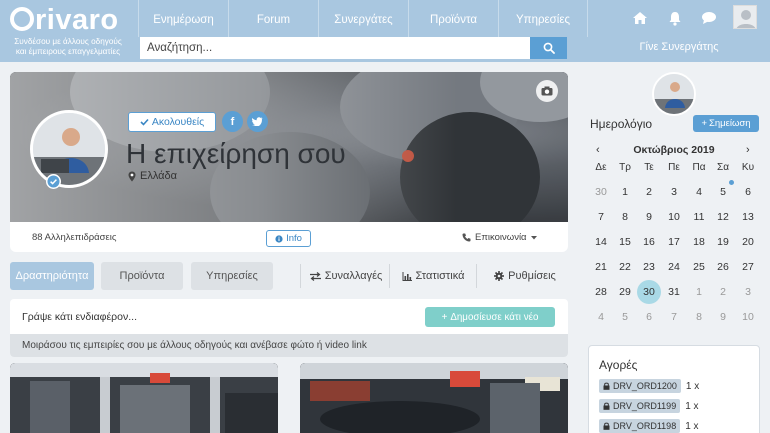 The height and width of the screenshot is (433, 770). What do you see at coordinates (69, 149) in the screenshot?
I see `business-profile-picture` at bounding box center [69, 149].